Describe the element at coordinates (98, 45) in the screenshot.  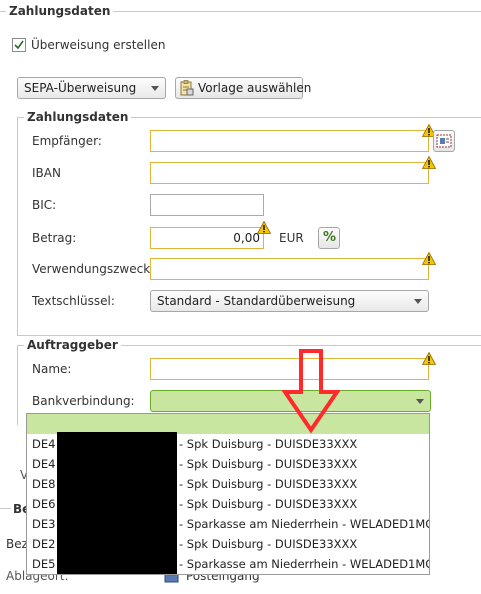
I see `create-transfer-label: Überweisung erstellen` at that location.